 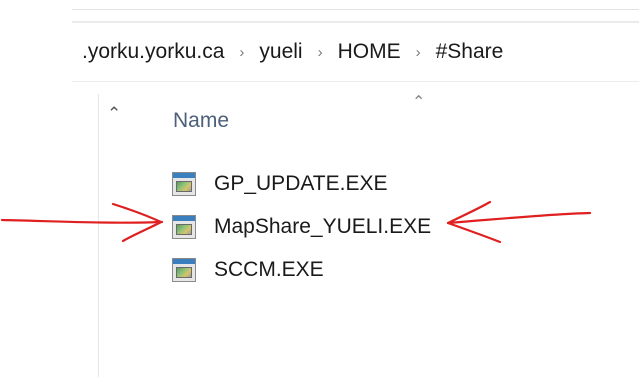 I want to click on annotation-arrows, so click(x=296, y=222).